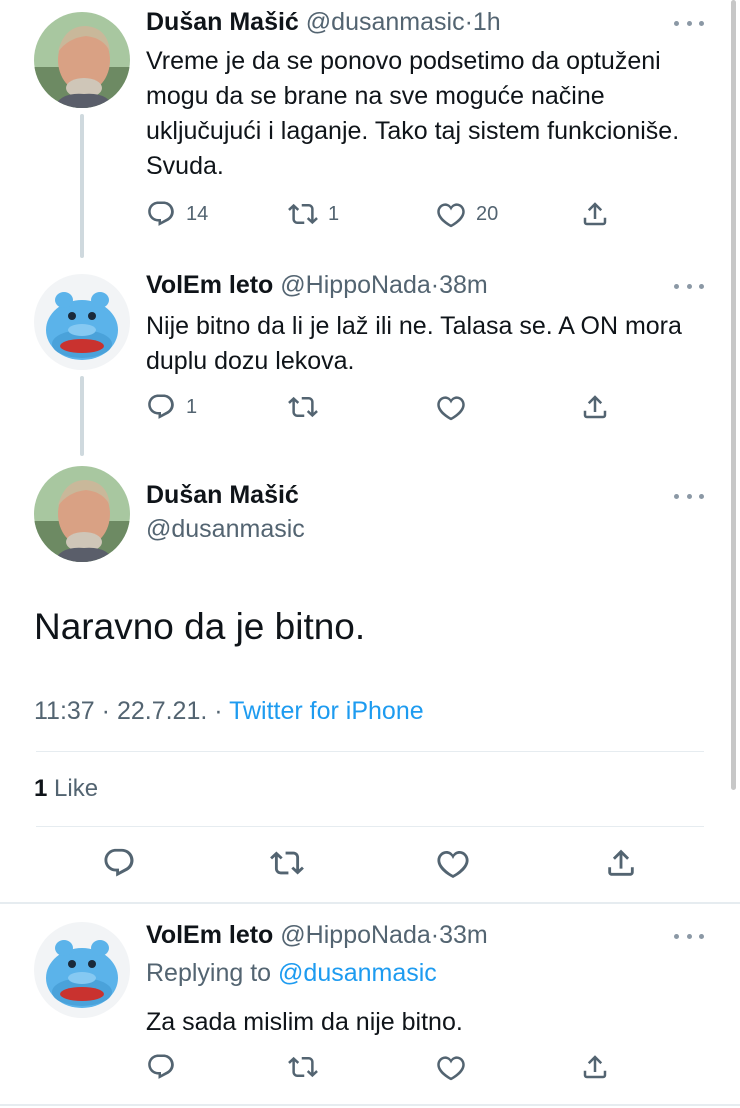 This screenshot has height=1108, width=740. What do you see at coordinates (487, 22) in the screenshot?
I see `timestamp: 1h` at bounding box center [487, 22].